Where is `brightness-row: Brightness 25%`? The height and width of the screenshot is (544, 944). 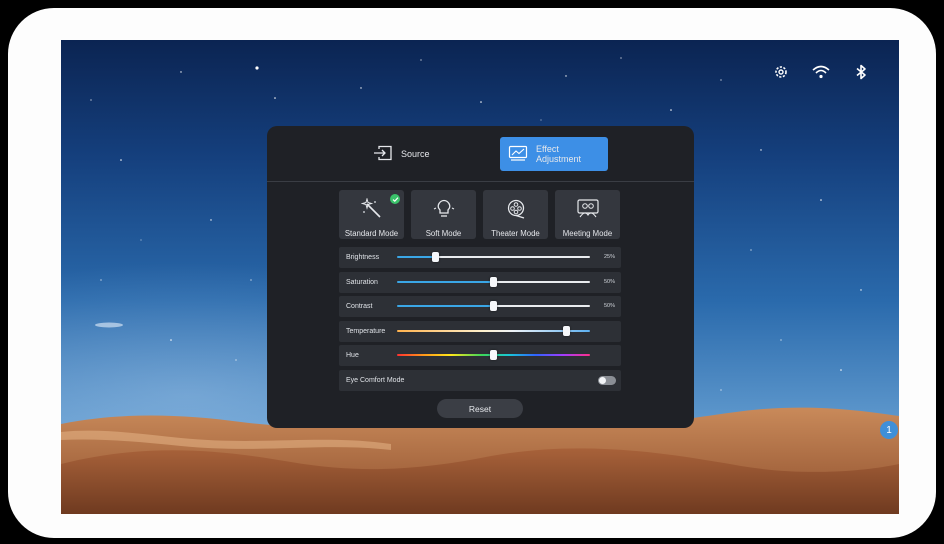
brightness-row: Brightness 25% is located at coordinates (480, 257).